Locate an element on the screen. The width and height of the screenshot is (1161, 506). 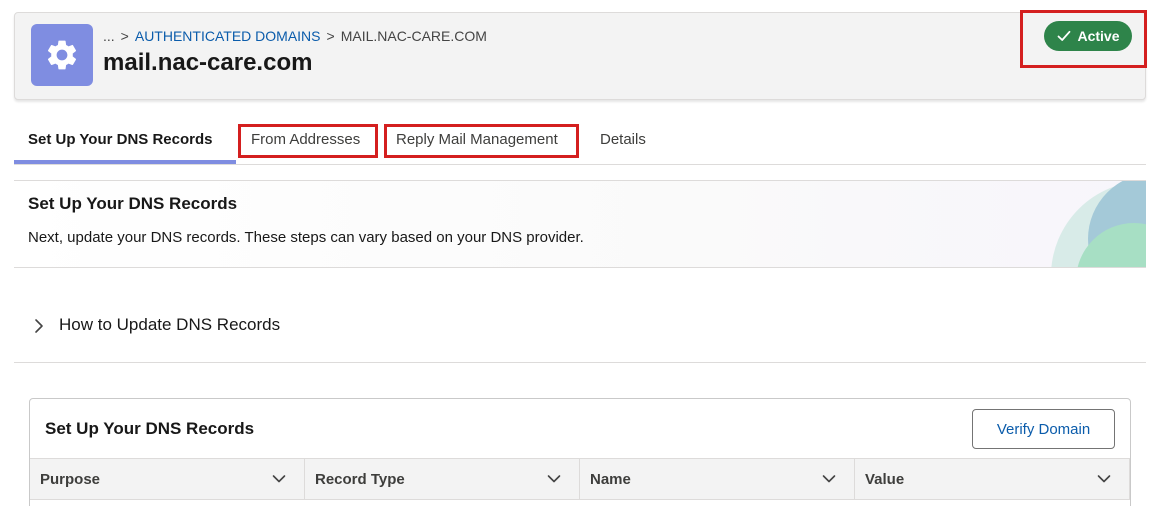
column-header-value: Value is located at coordinates (992, 479).